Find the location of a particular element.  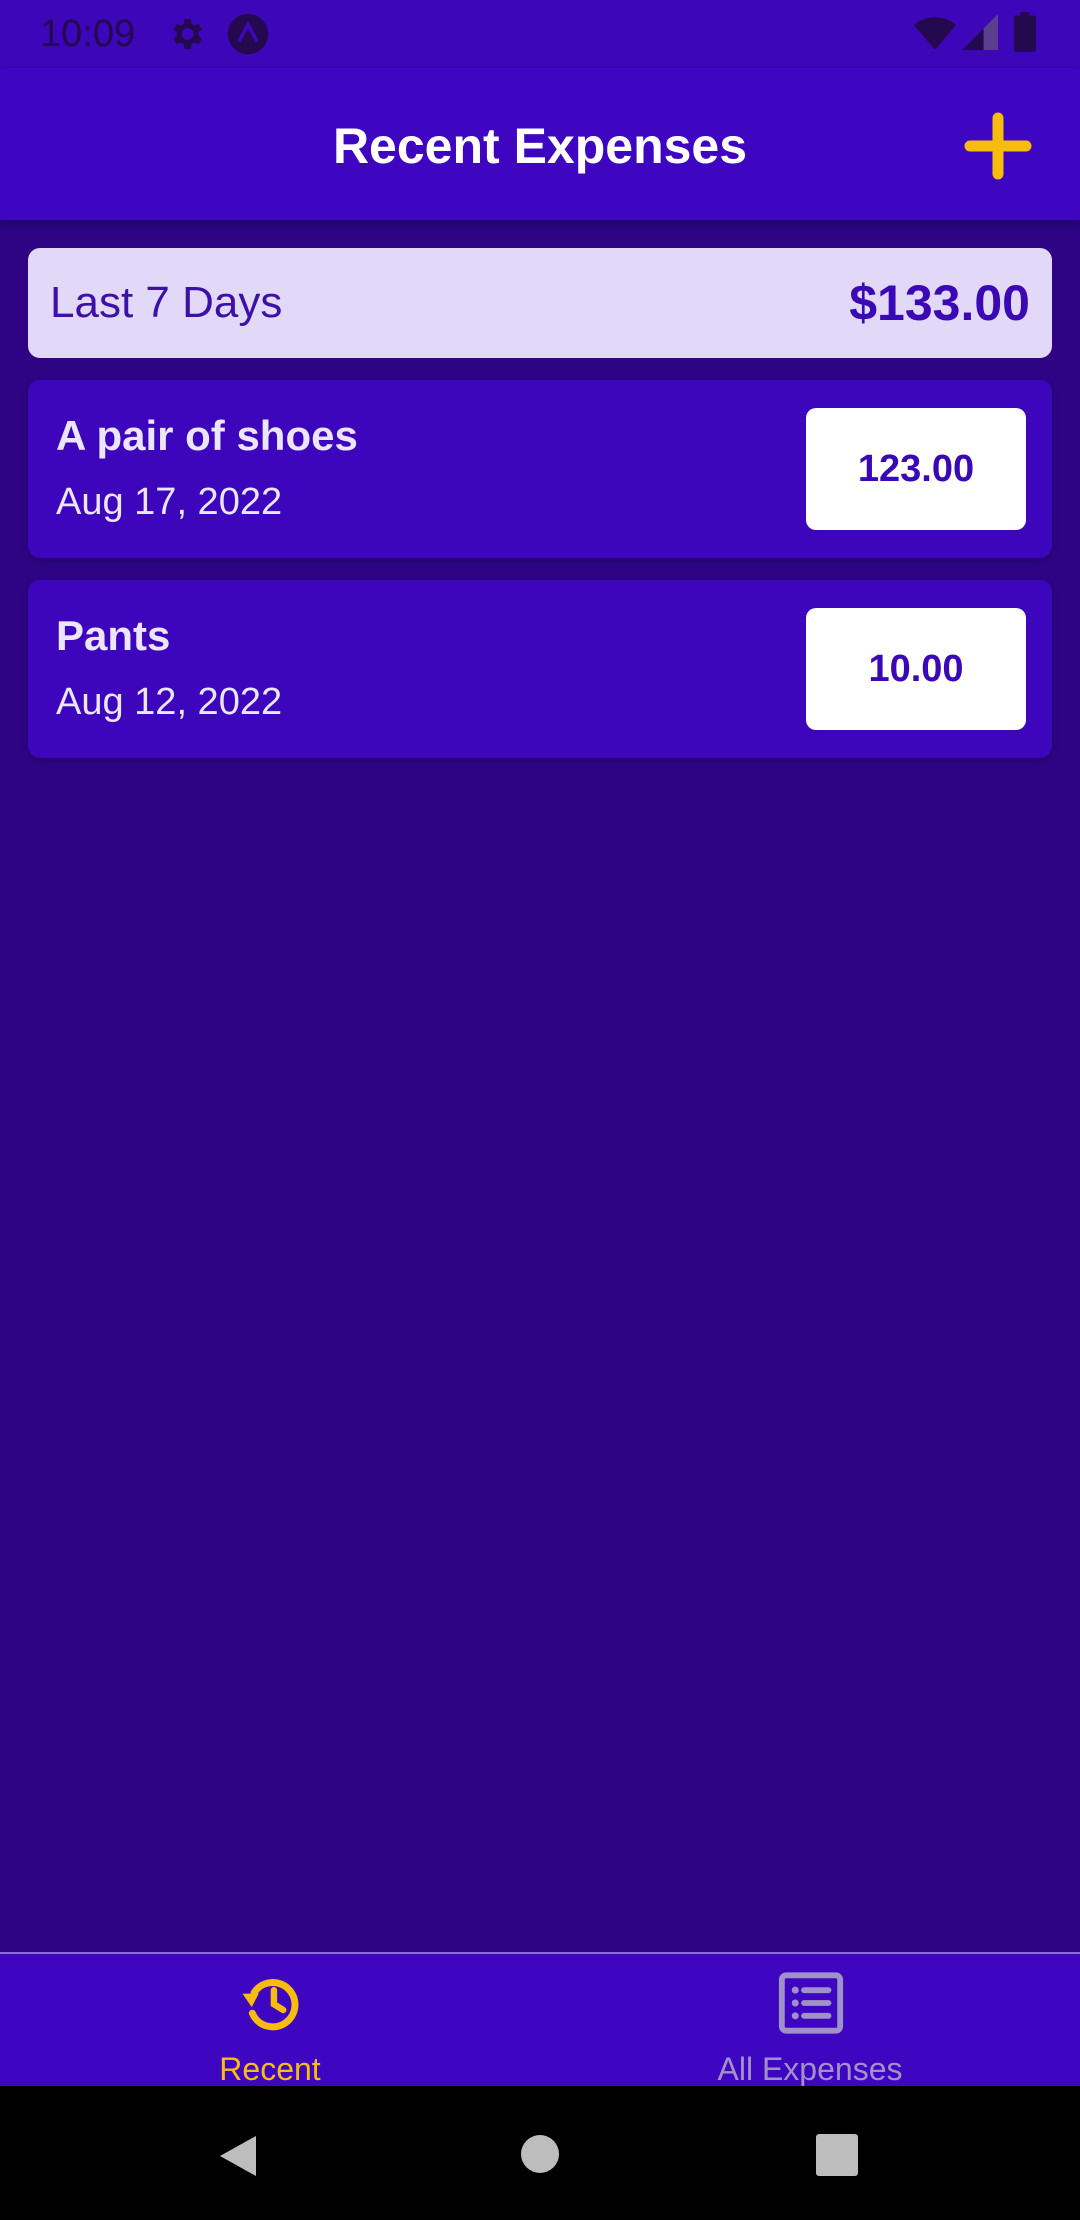

add-expense-button is located at coordinates (998, 146).